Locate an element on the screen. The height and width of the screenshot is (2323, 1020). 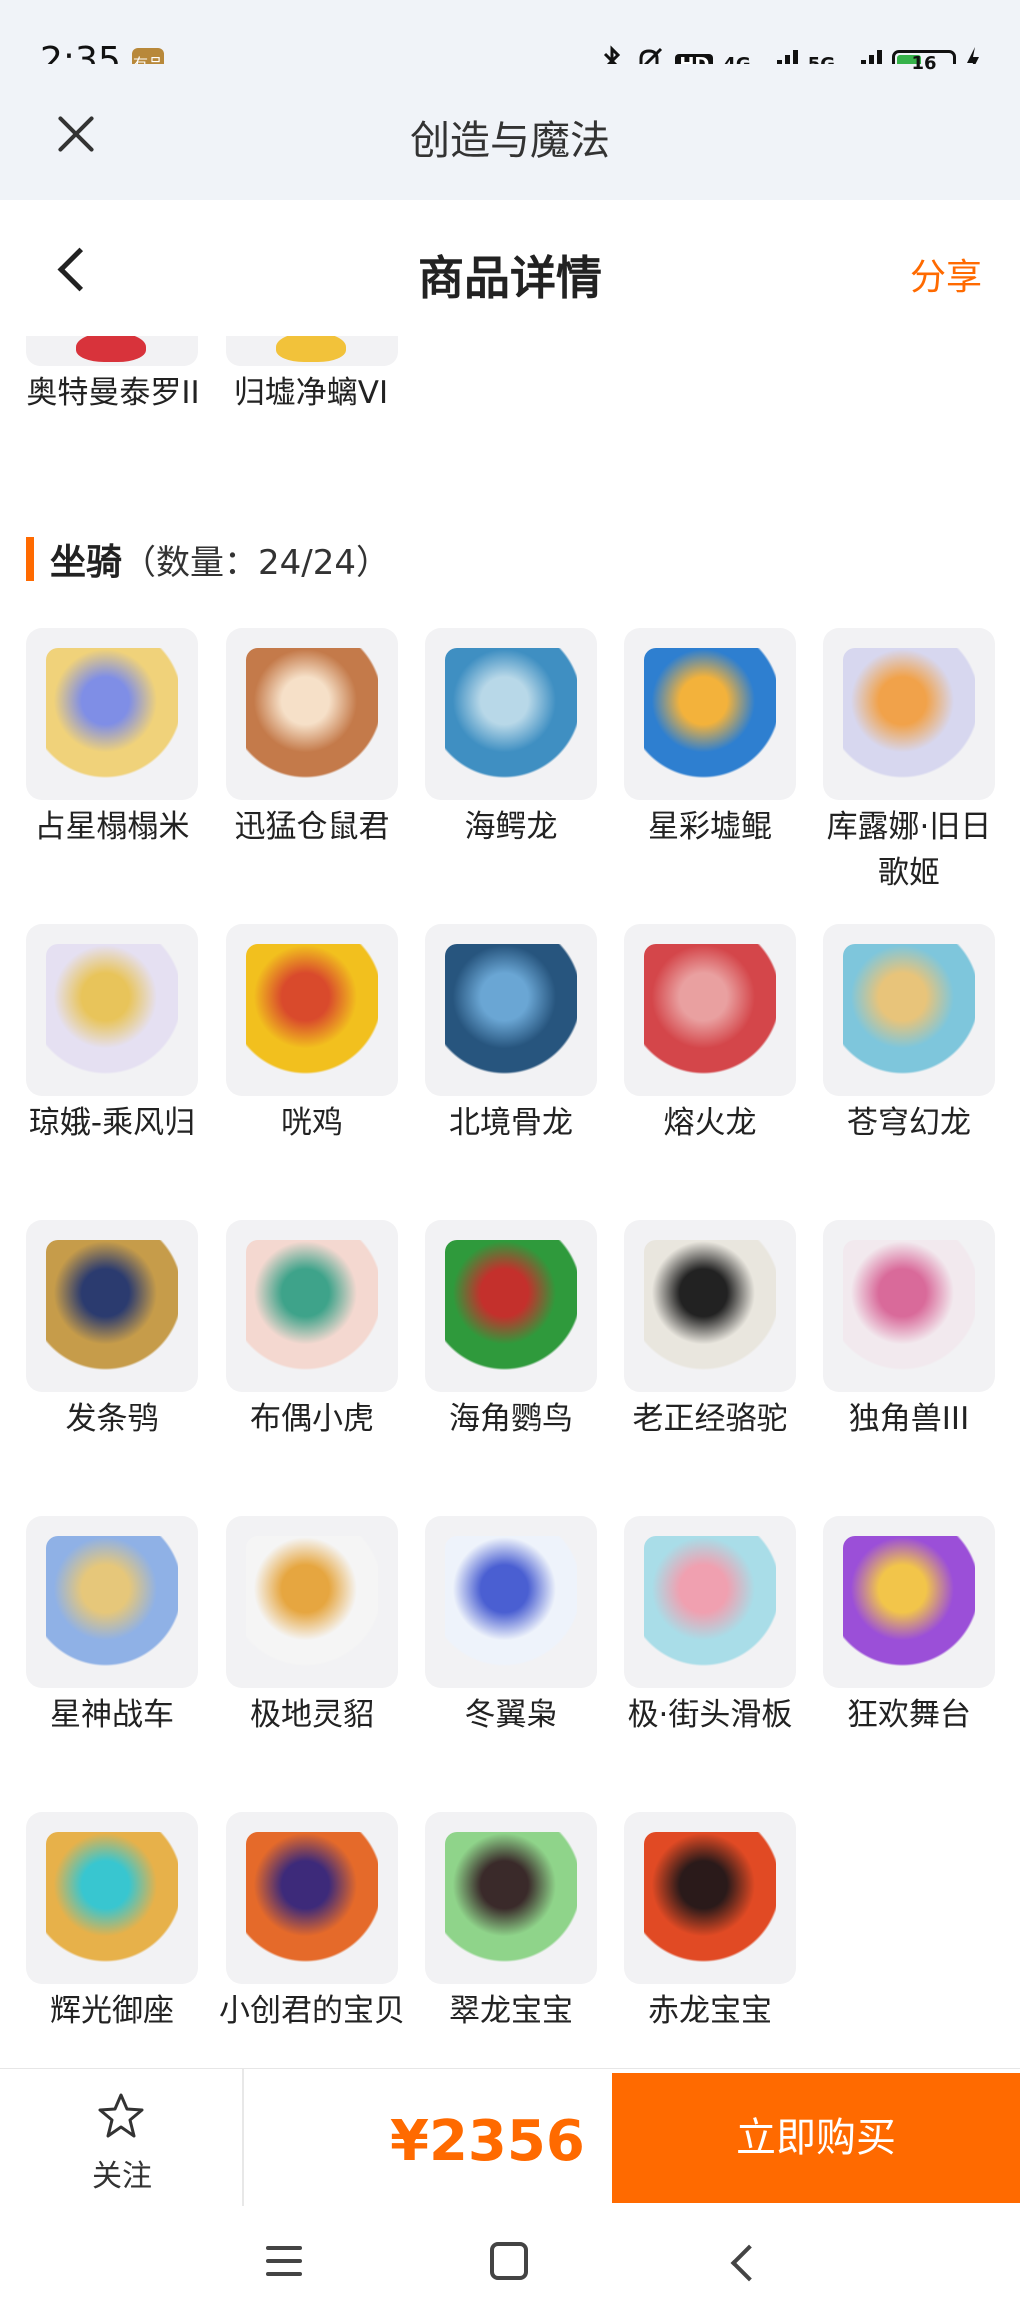
section-accent-bar is located at coordinates (30, 559).